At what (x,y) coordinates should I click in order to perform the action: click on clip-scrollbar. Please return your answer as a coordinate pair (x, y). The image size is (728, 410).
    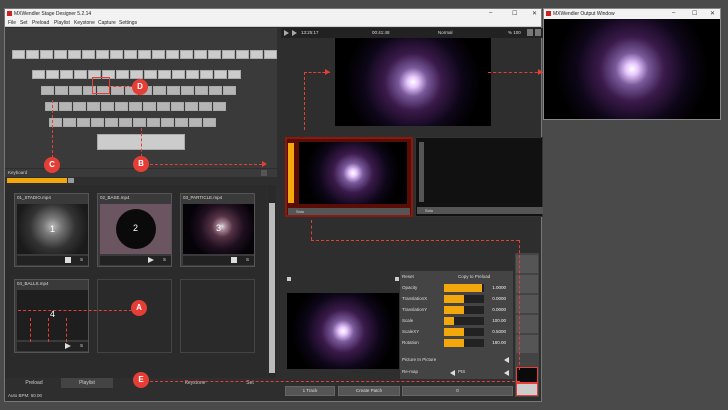
    Looking at the image, I should click on (272, 285).